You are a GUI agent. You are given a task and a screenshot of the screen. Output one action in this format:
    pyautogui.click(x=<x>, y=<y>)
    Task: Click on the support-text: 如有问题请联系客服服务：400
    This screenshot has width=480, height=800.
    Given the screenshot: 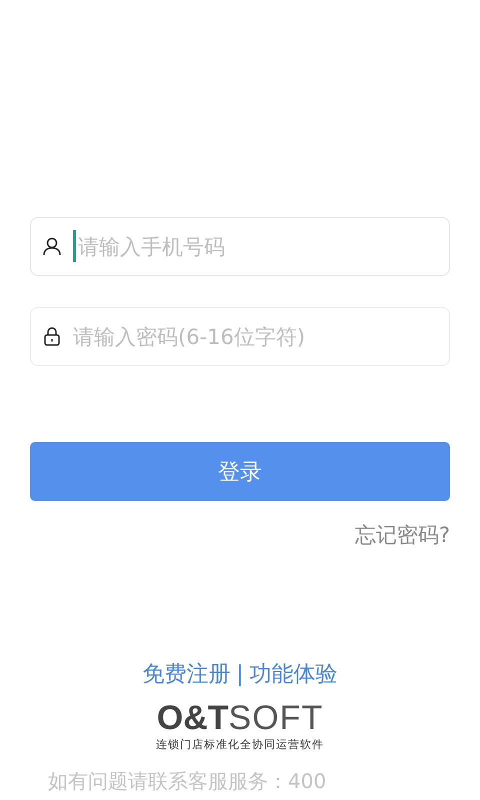 What is the action you would take?
    pyautogui.click(x=188, y=781)
    